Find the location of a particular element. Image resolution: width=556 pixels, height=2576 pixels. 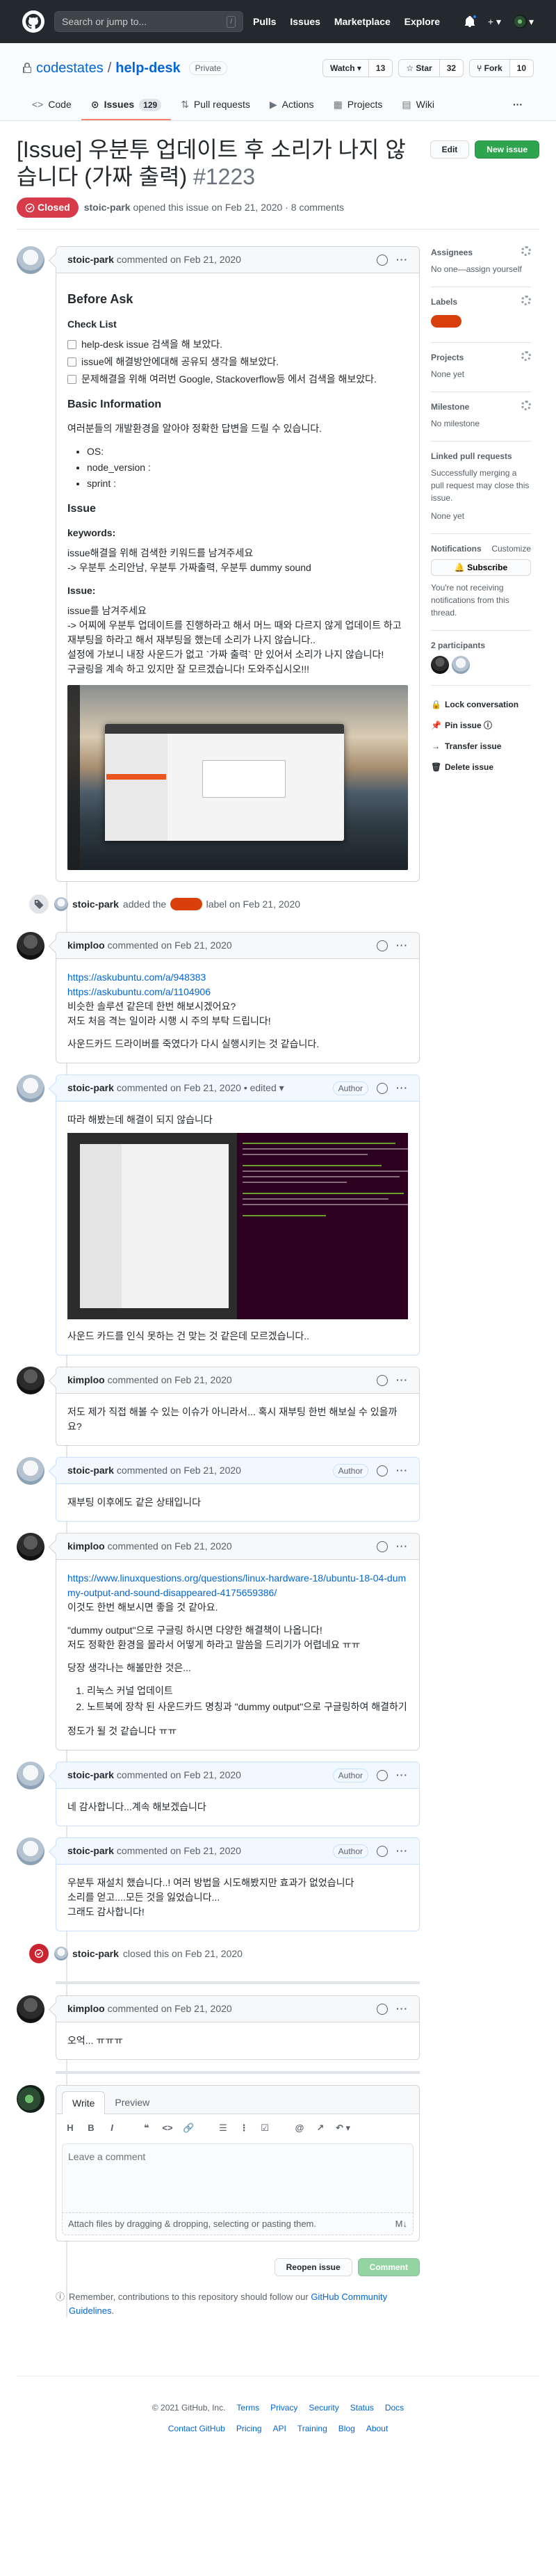

fork-count: 10 is located at coordinates (521, 68).